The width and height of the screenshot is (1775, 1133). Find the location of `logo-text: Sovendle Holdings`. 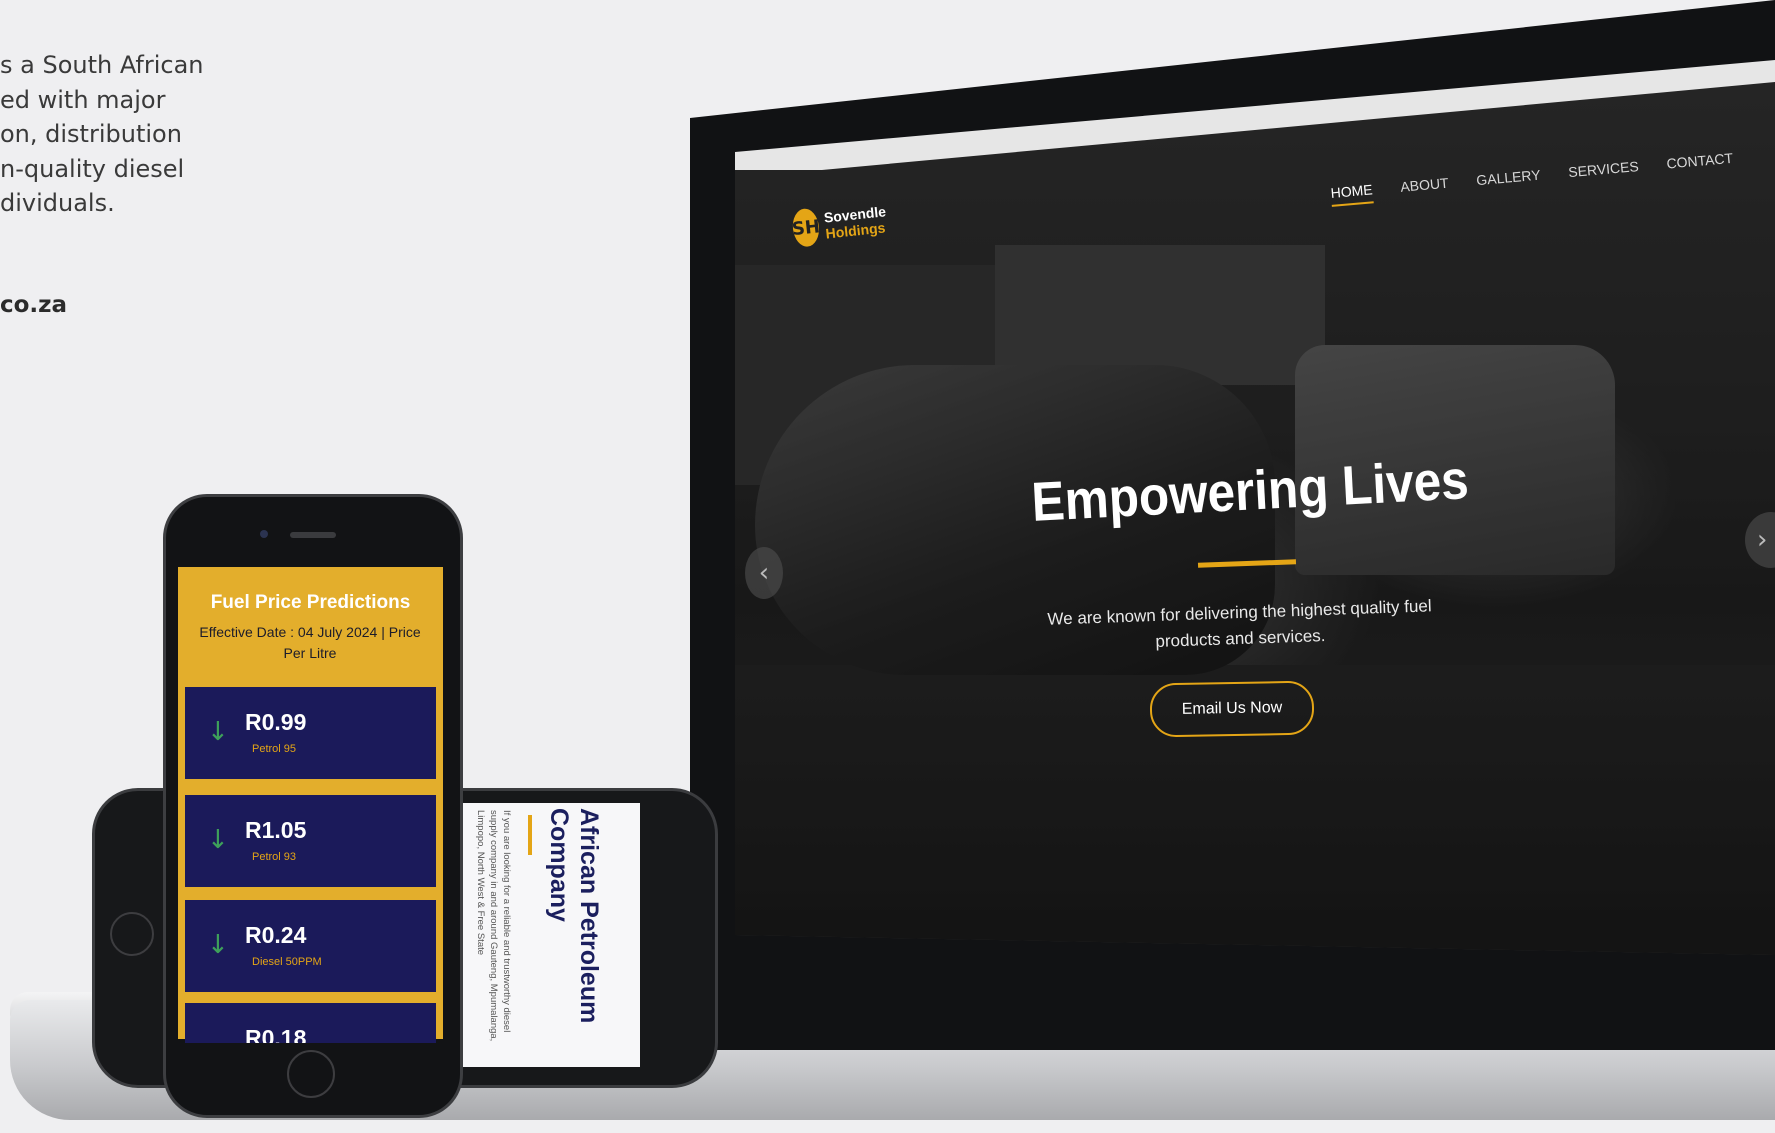

logo-text: Sovendle Holdings is located at coordinates (855, 222).